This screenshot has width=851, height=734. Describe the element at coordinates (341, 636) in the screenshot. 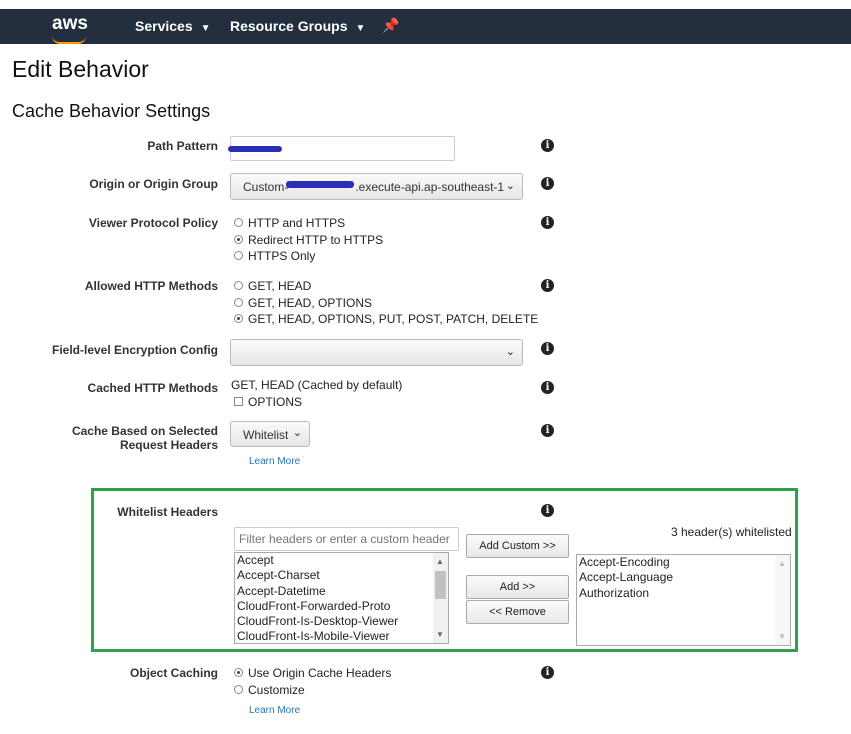

I see `list-item: CloudFront-Is-Mobile-Viewer` at that location.